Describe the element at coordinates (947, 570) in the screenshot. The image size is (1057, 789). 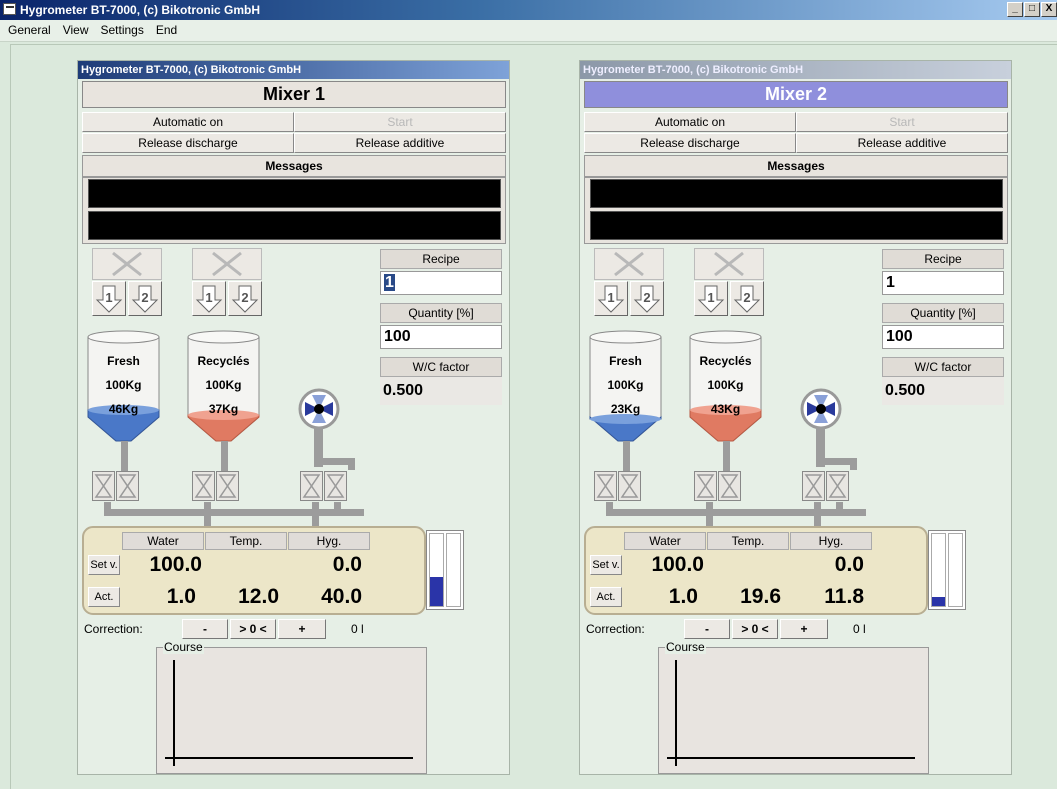
I see `level-gauge` at that location.